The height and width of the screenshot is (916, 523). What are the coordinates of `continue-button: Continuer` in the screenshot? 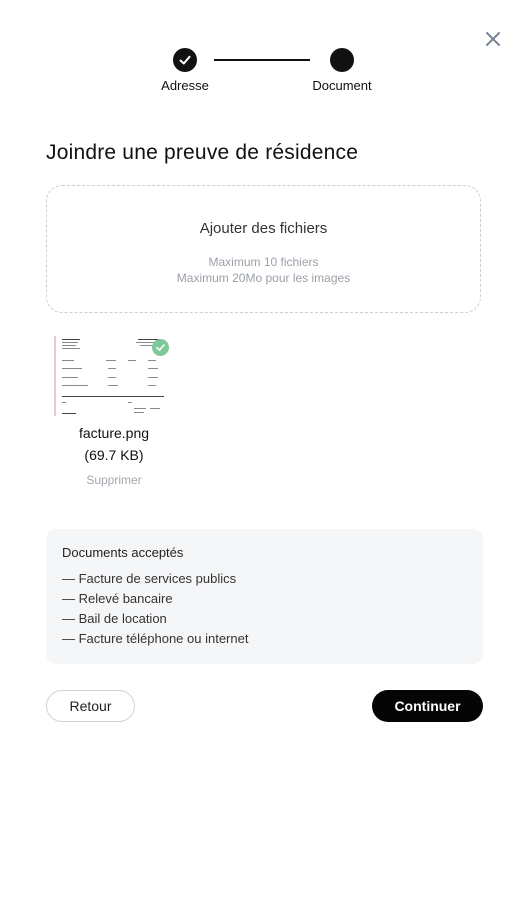 It's located at (427, 706).